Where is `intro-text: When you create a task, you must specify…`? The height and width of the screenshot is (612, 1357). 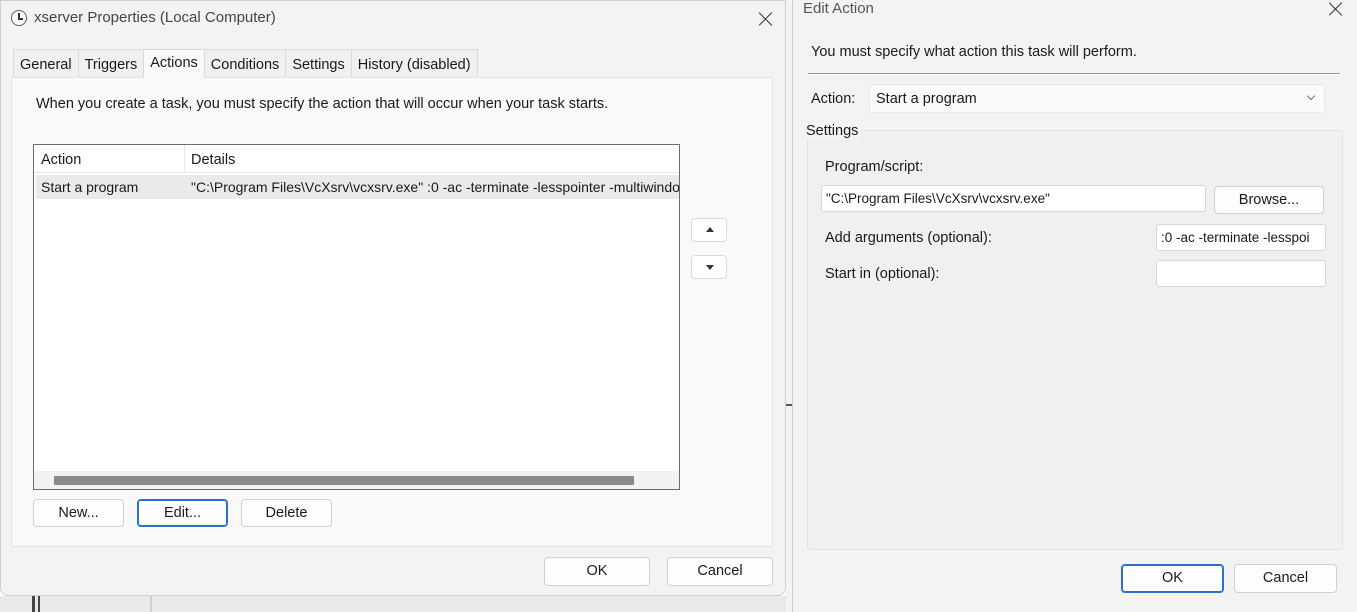 intro-text: When you create a task, you must specify… is located at coordinates (322, 104).